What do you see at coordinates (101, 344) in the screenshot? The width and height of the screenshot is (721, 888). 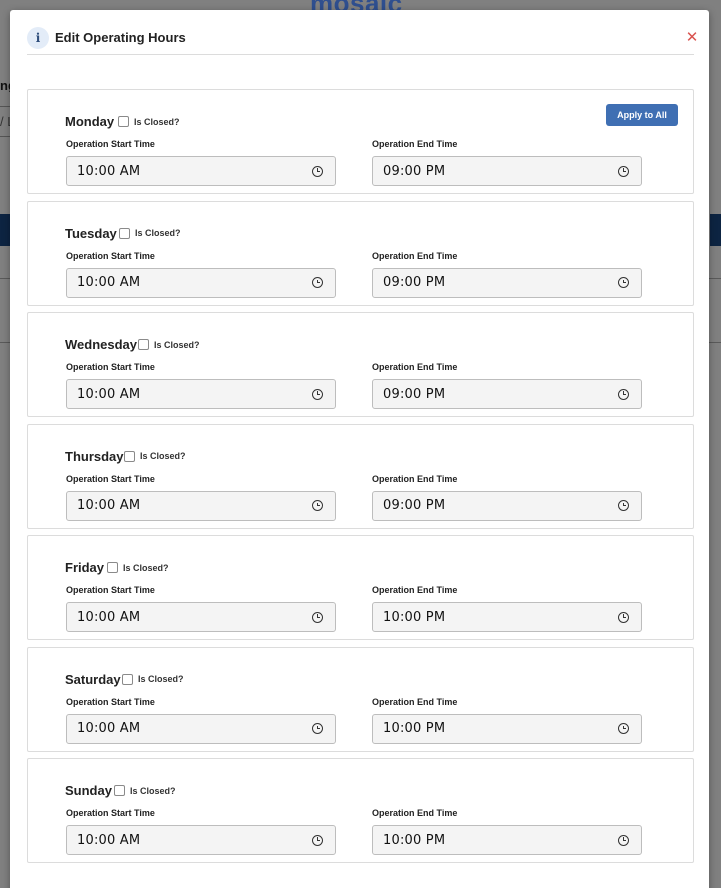 I see `day-name: Wednesday` at bounding box center [101, 344].